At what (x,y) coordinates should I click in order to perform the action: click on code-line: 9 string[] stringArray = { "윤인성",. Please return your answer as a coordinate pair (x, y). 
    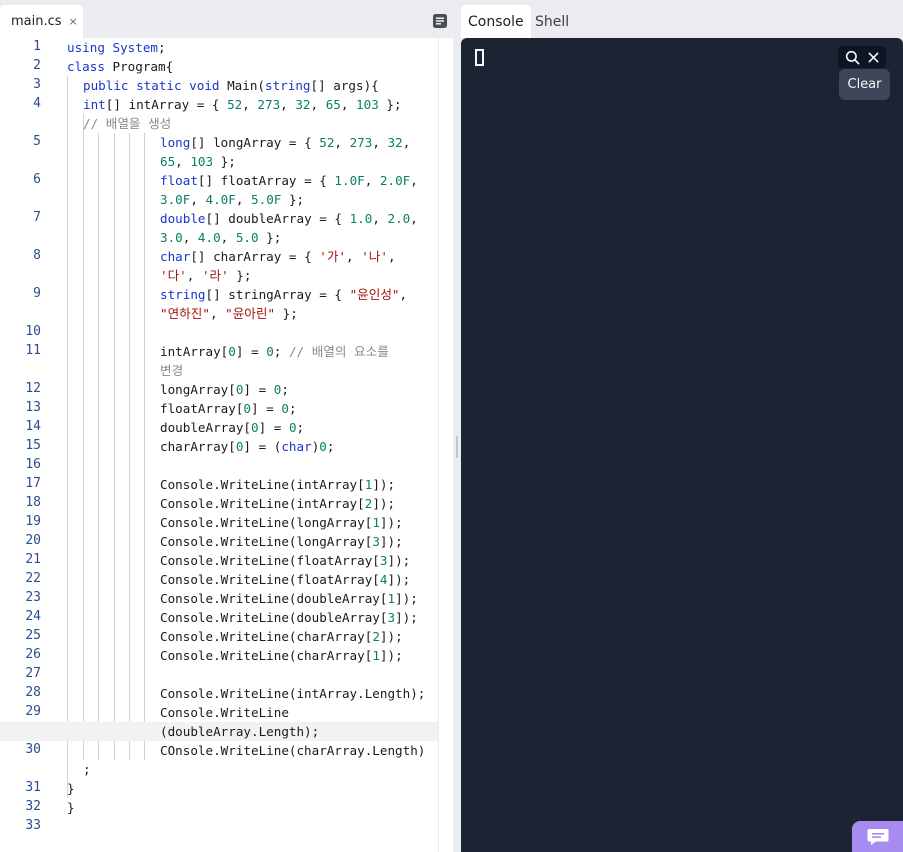
    Looking at the image, I should click on (219, 294).